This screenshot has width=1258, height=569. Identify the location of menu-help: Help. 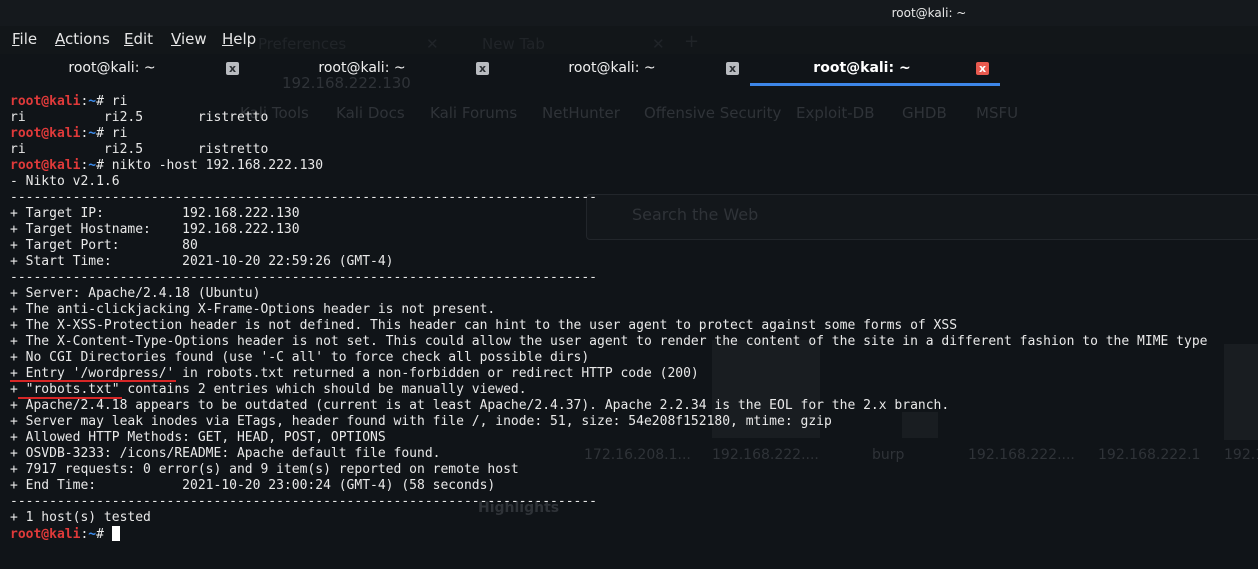
(239, 39).